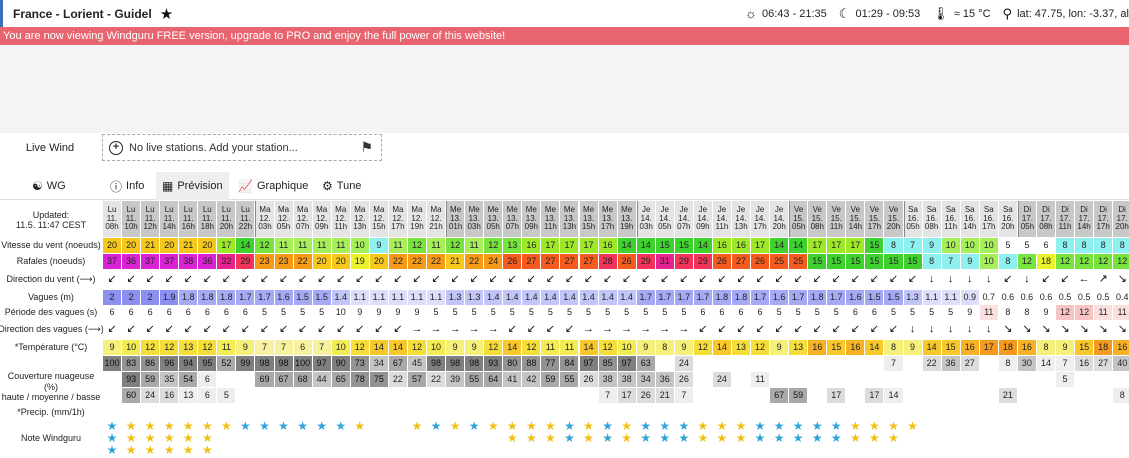 This screenshot has height=458, width=1129. What do you see at coordinates (116, 147) in the screenshot?
I see `add-icon: +` at bounding box center [116, 147].